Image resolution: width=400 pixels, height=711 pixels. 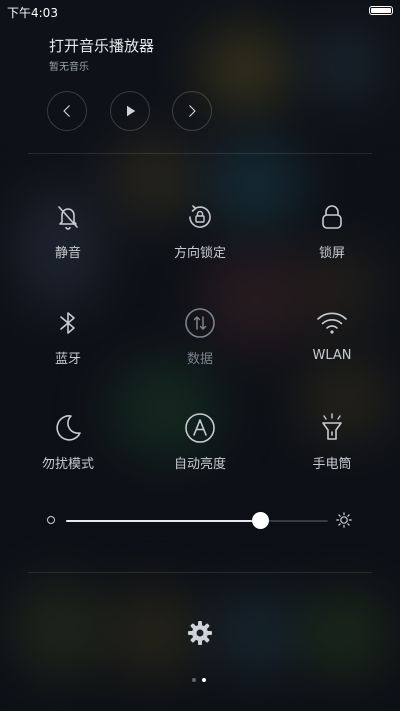 I want to click on toggle-do-not-disturb: 勿扰模式, so click(x=68, y=441).